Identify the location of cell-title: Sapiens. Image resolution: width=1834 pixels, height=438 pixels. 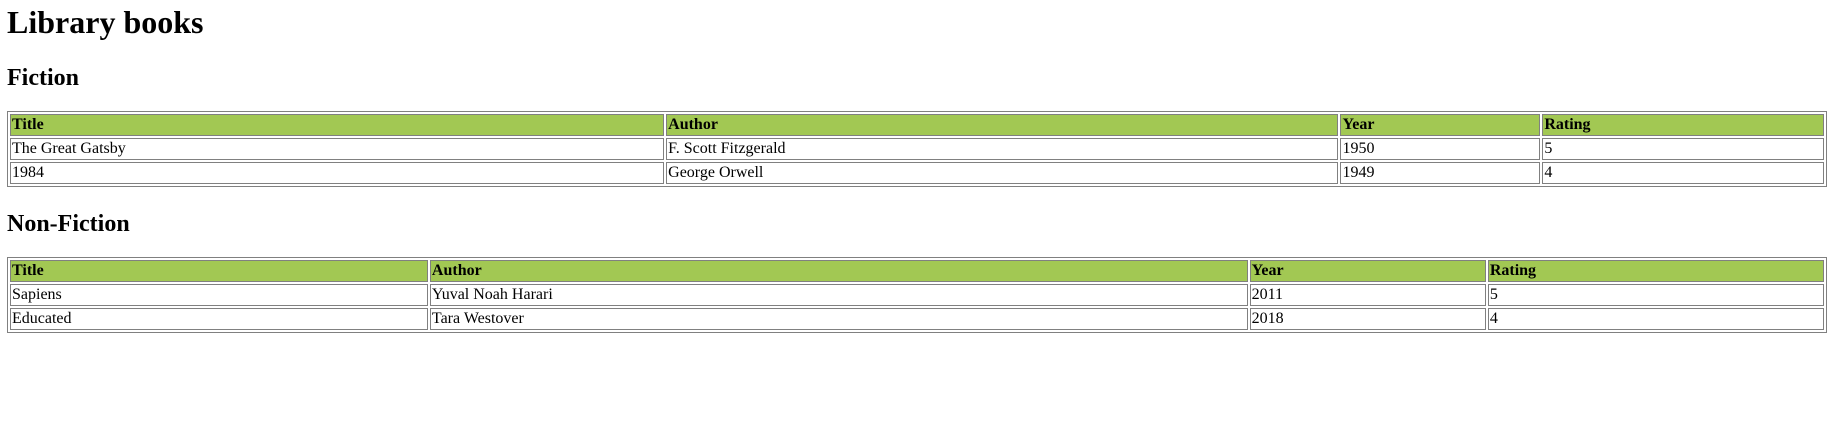
(219, 295).